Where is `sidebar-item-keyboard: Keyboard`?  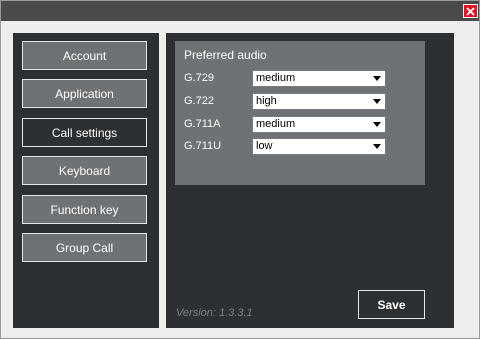 sidebar-item-keyboard: Keyboard is located at coordinates (84, 170).